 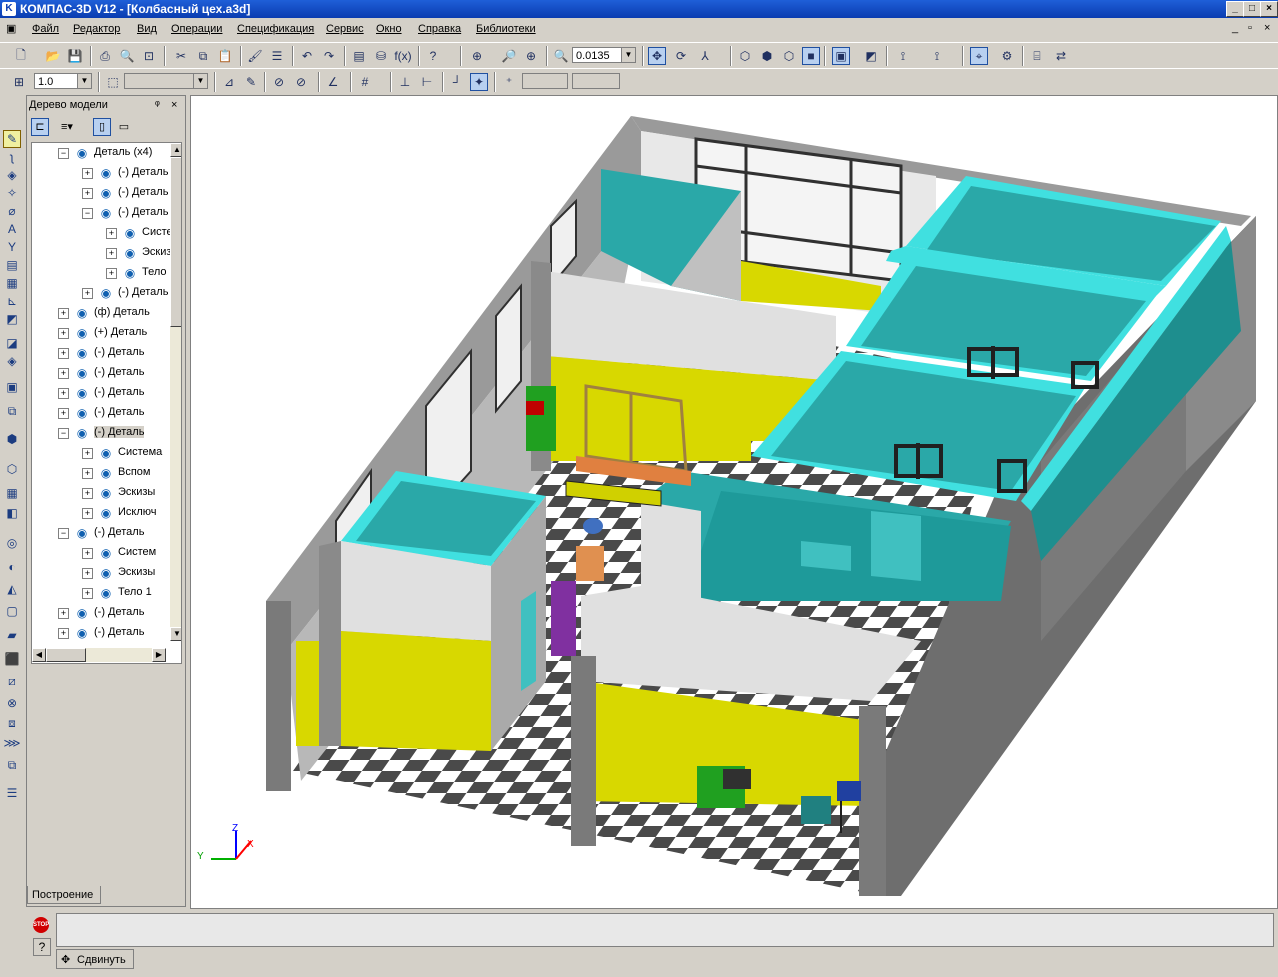 What do you see at coordinates (40, 127) in the screenshot?
I see `tree-structure-icon: ⊏` at bounding box center [40, 127].